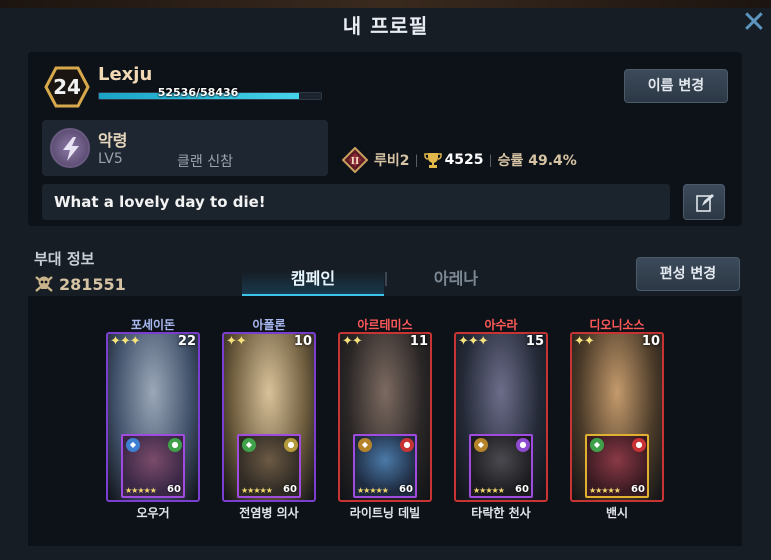 This screenshot has height=560, width=771. What do you see at coordinates (153, 513) in the screenshot?
I see `sub-unit-name: 오우거` at bounding box center [153, 513].